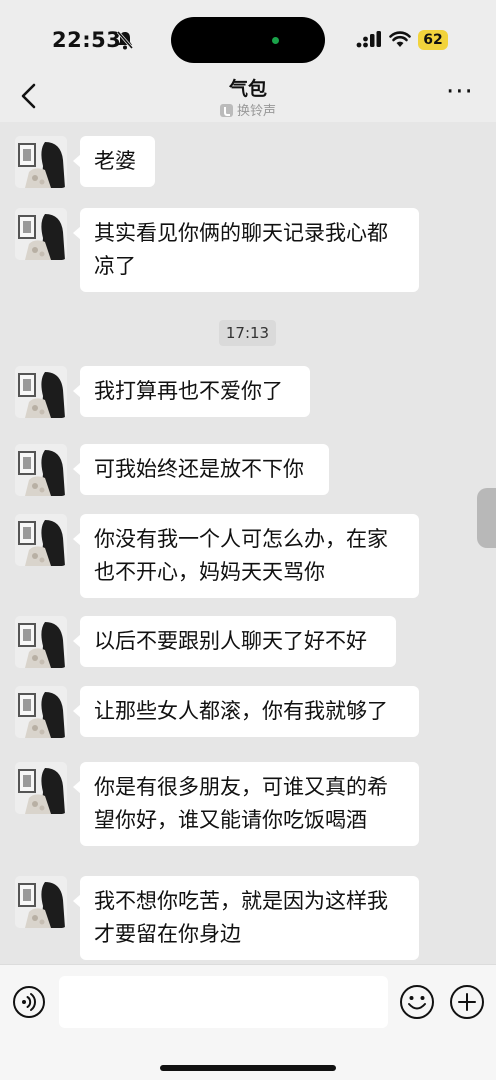  Describe the element at coordinates (241, 711) in the screenshot. I see `message-text-line: 让那些女人都滚，你有我就够了` at that location.